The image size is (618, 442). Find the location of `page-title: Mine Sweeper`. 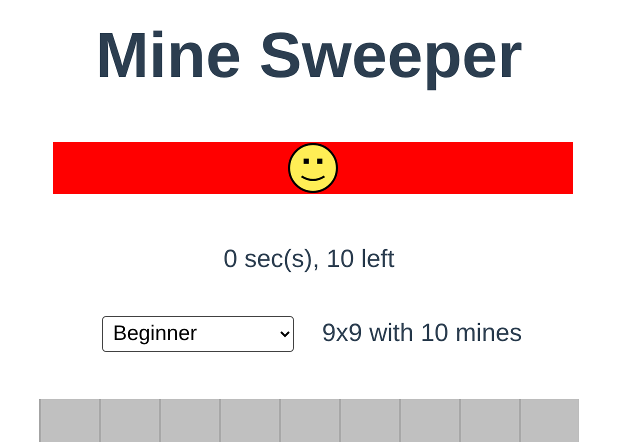

page-title: Mine Sweeper is located at coordinates (309, 55).